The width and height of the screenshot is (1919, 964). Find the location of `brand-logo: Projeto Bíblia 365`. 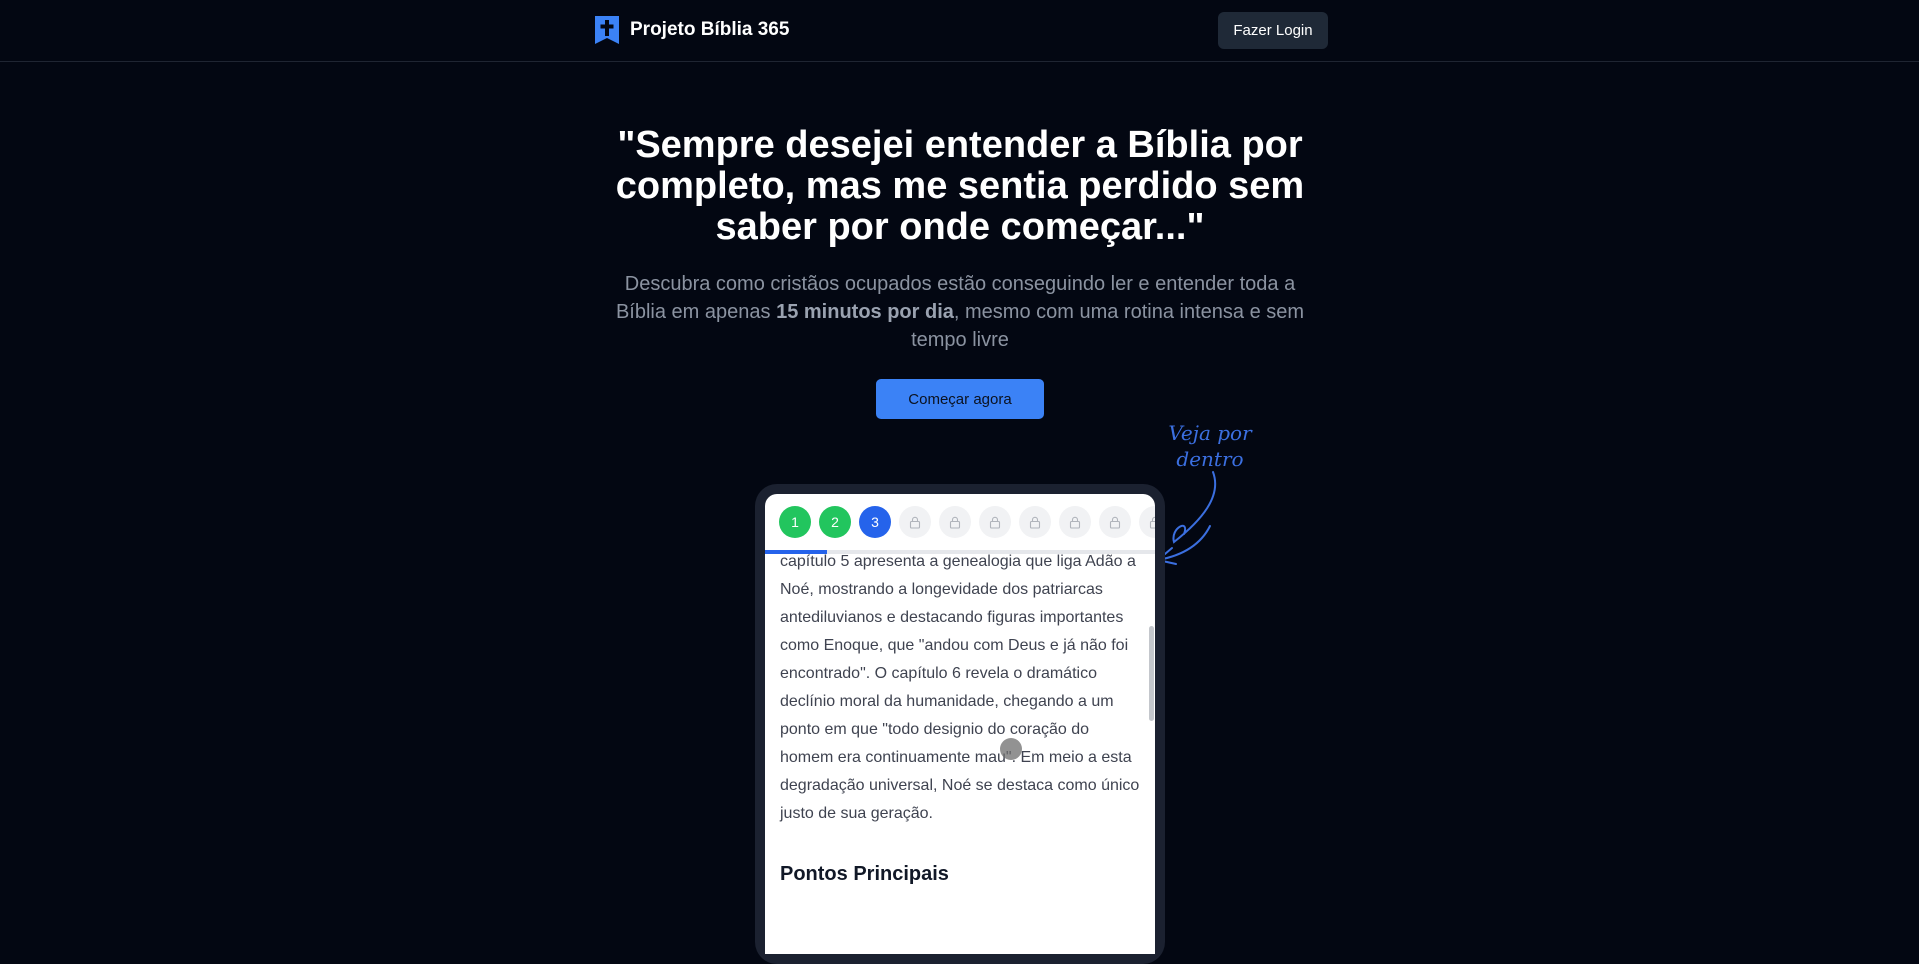

brand-logo: Projeto Bíblia 365 is located at coordinates (691, 30).